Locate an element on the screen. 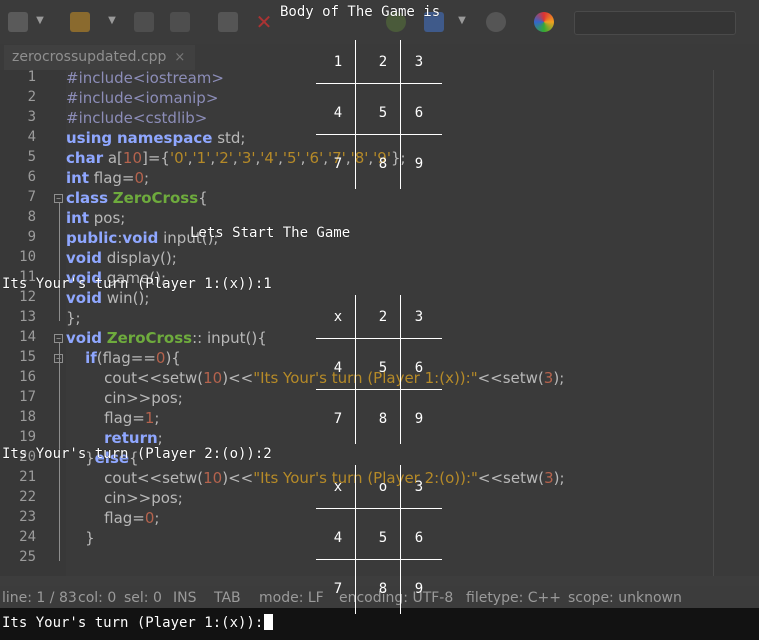  line-number: 2 is located at coordinates (31, 97).